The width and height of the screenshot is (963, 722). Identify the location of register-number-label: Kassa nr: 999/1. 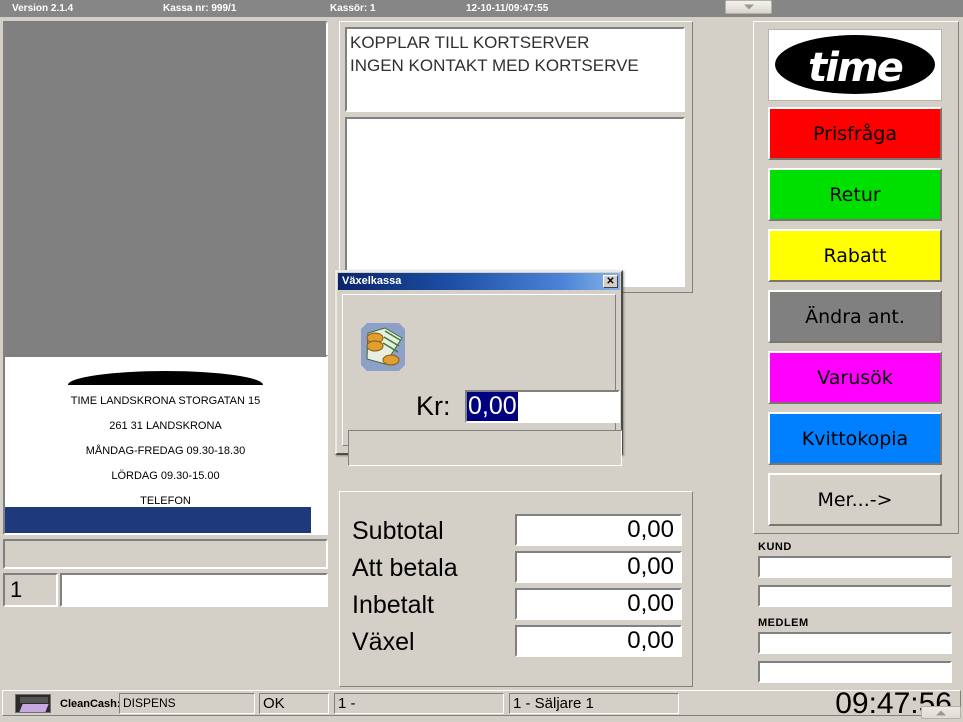
(200, 8).